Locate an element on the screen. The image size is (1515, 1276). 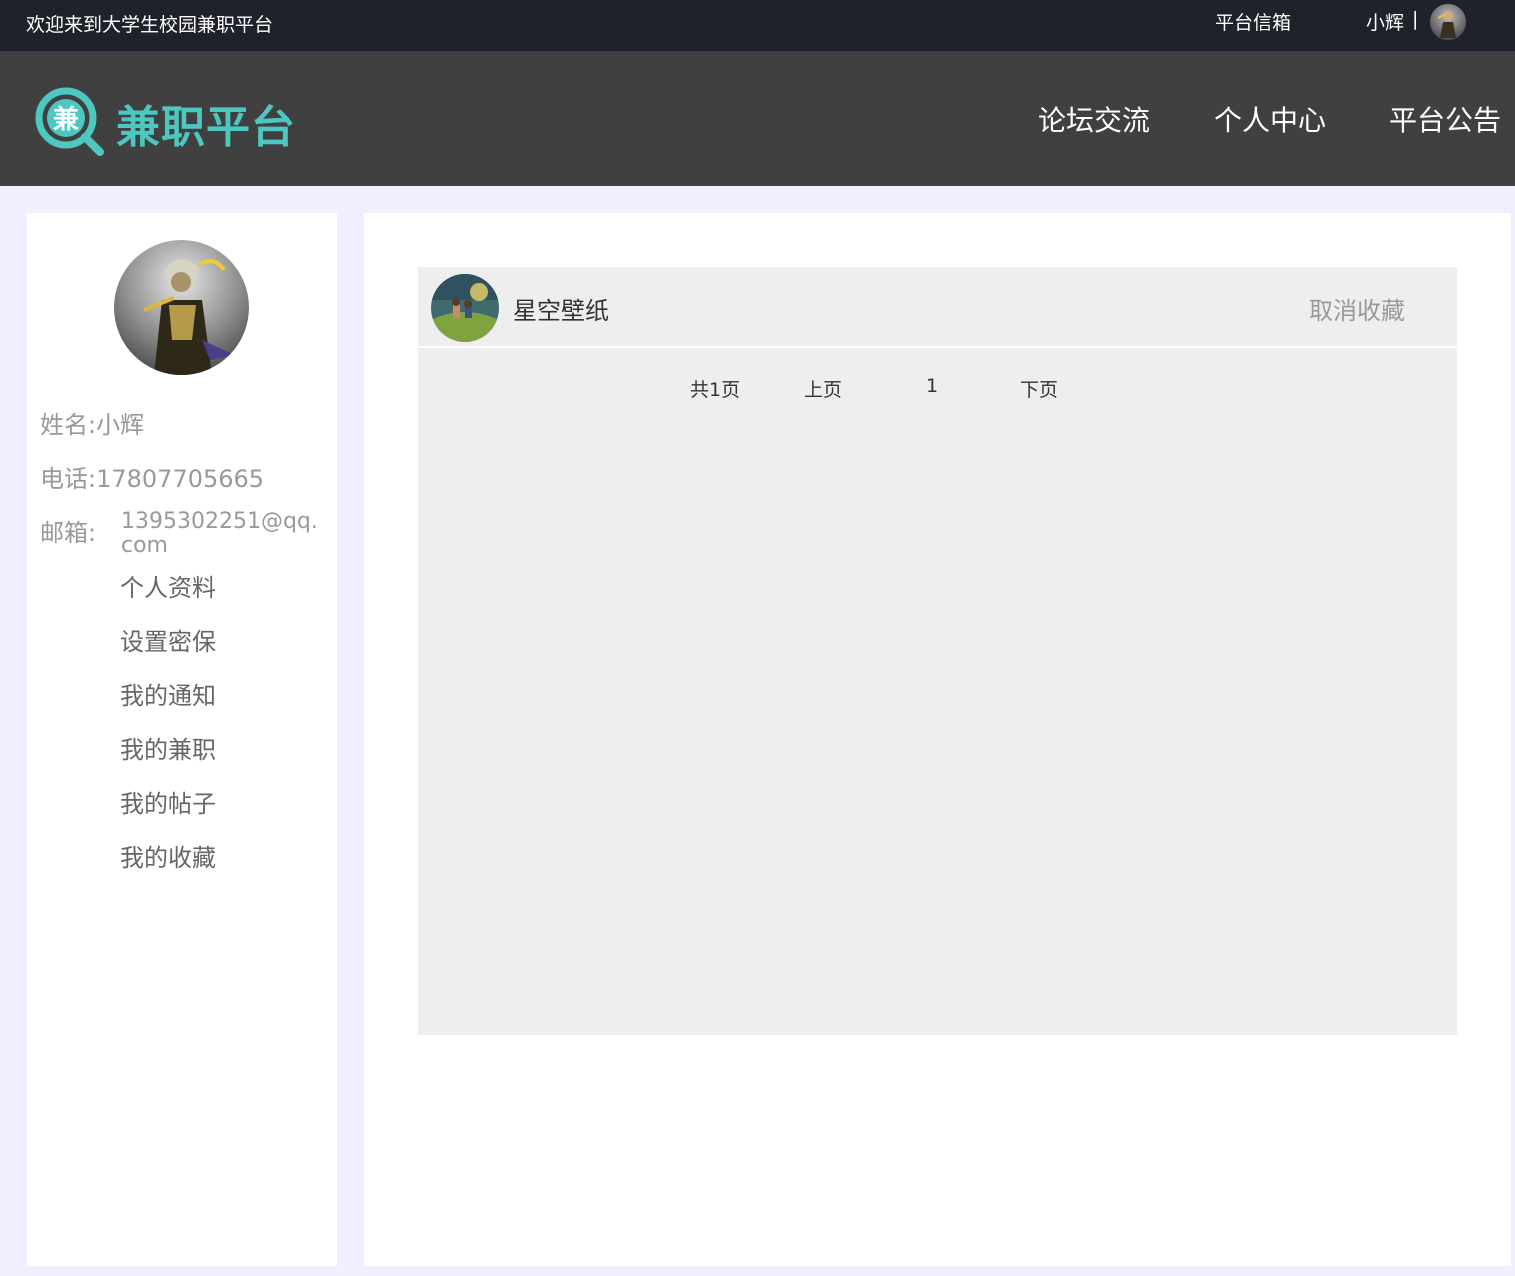
email-value: 1395302251@qq.com is located at coordinates (219, 533).